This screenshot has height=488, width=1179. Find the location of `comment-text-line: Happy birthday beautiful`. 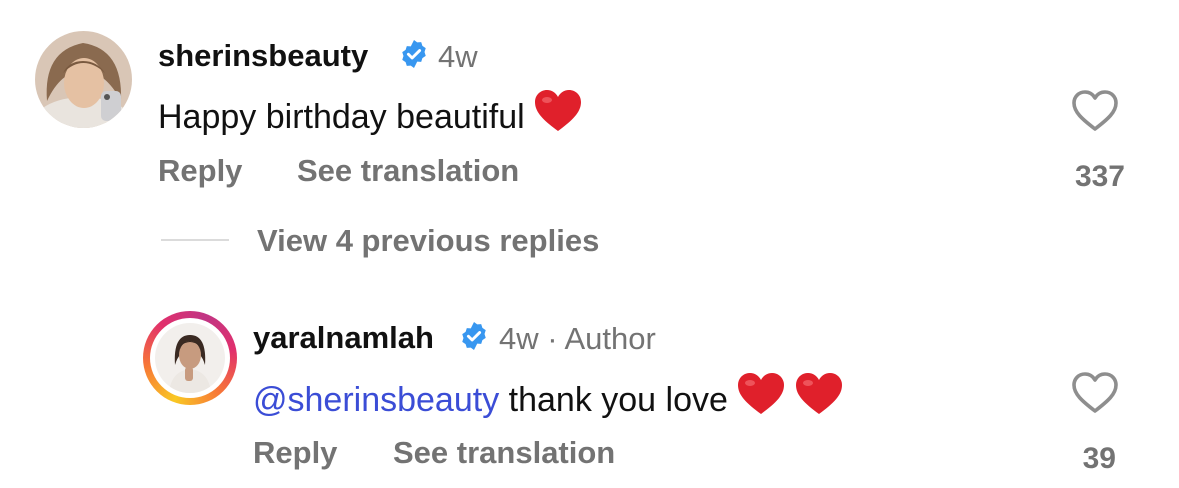

comment-text-line: Happy birthday beautiful is located at coordinates (370, 112).